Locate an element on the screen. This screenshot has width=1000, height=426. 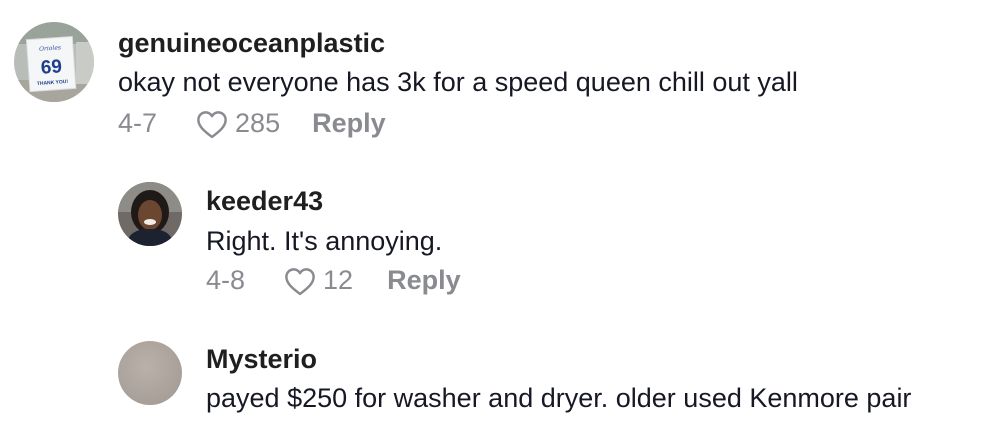
avatar: Orioles 69 THANK YOU! is located at coordinates (54, 62).